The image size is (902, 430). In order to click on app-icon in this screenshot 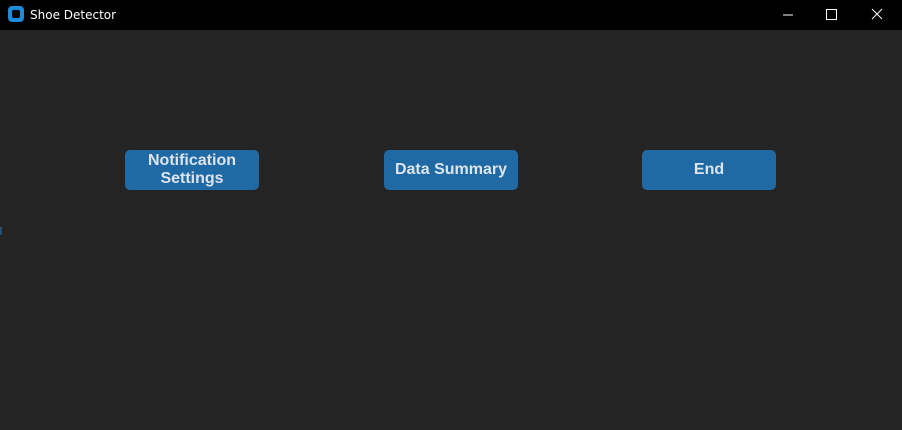, I will do `click(16, 14)`.